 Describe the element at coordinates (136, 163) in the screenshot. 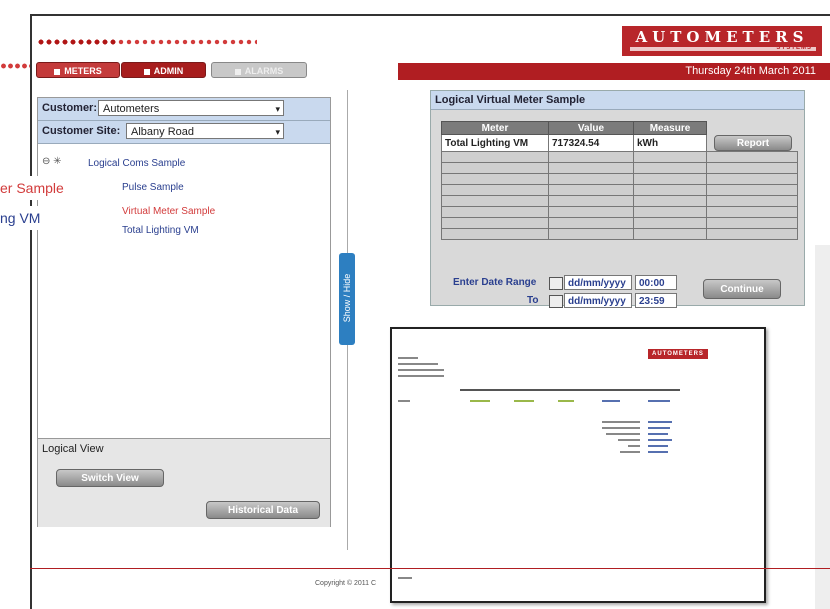

I see `tree-item-logical-coms: Logical Coms Sample` at that location.